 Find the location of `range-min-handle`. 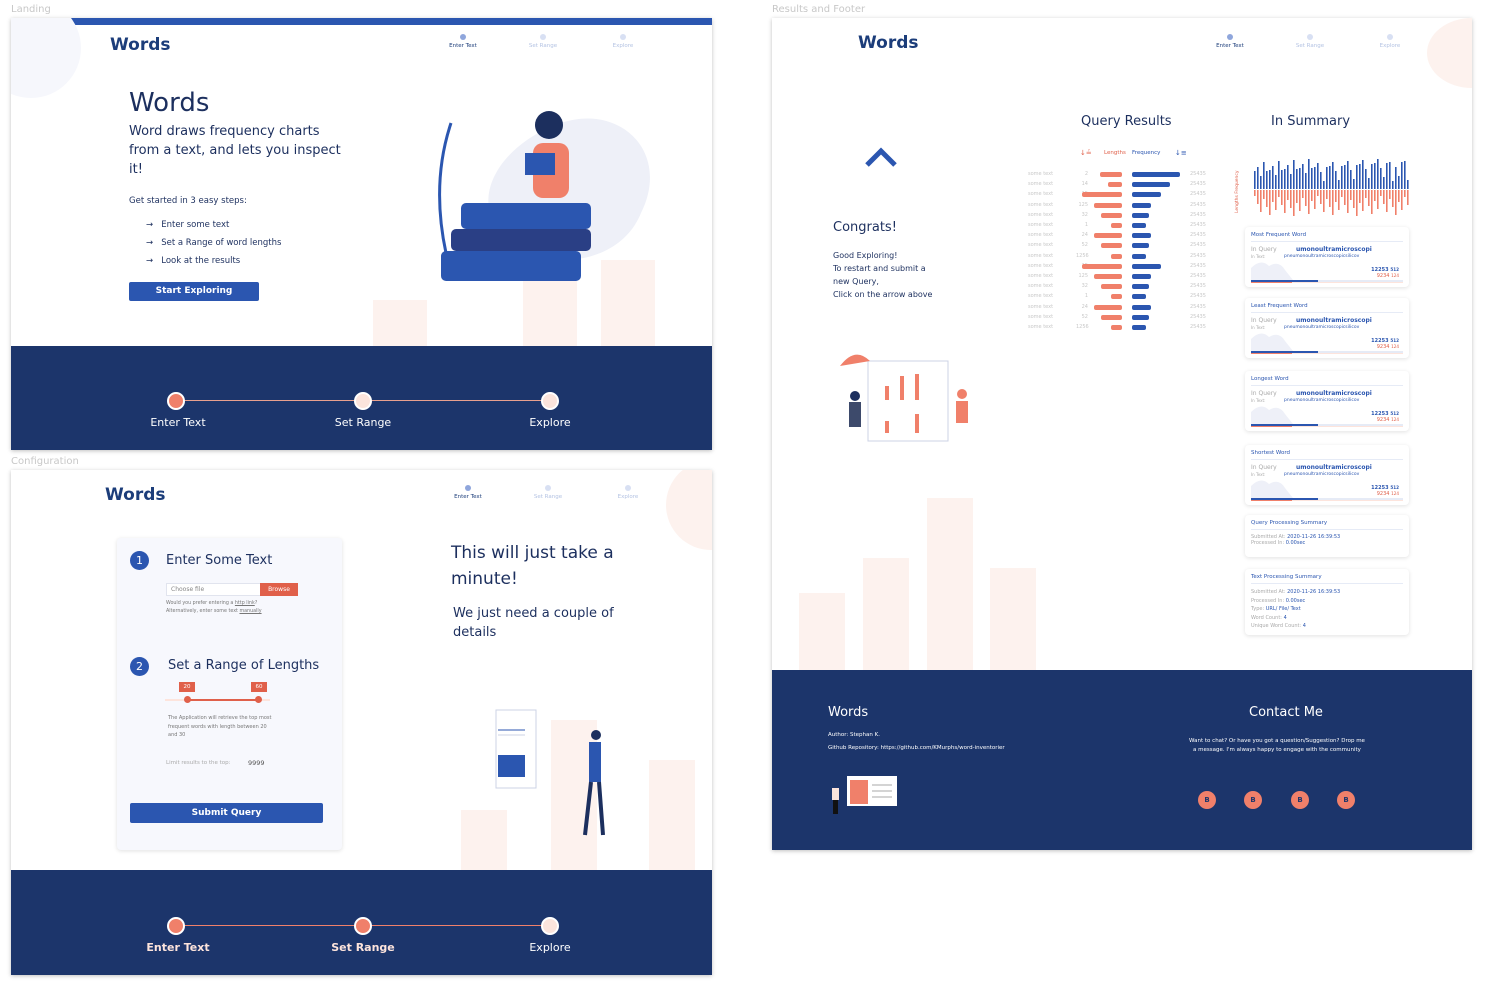

range-min-handle is located at coordinates (187, 699).